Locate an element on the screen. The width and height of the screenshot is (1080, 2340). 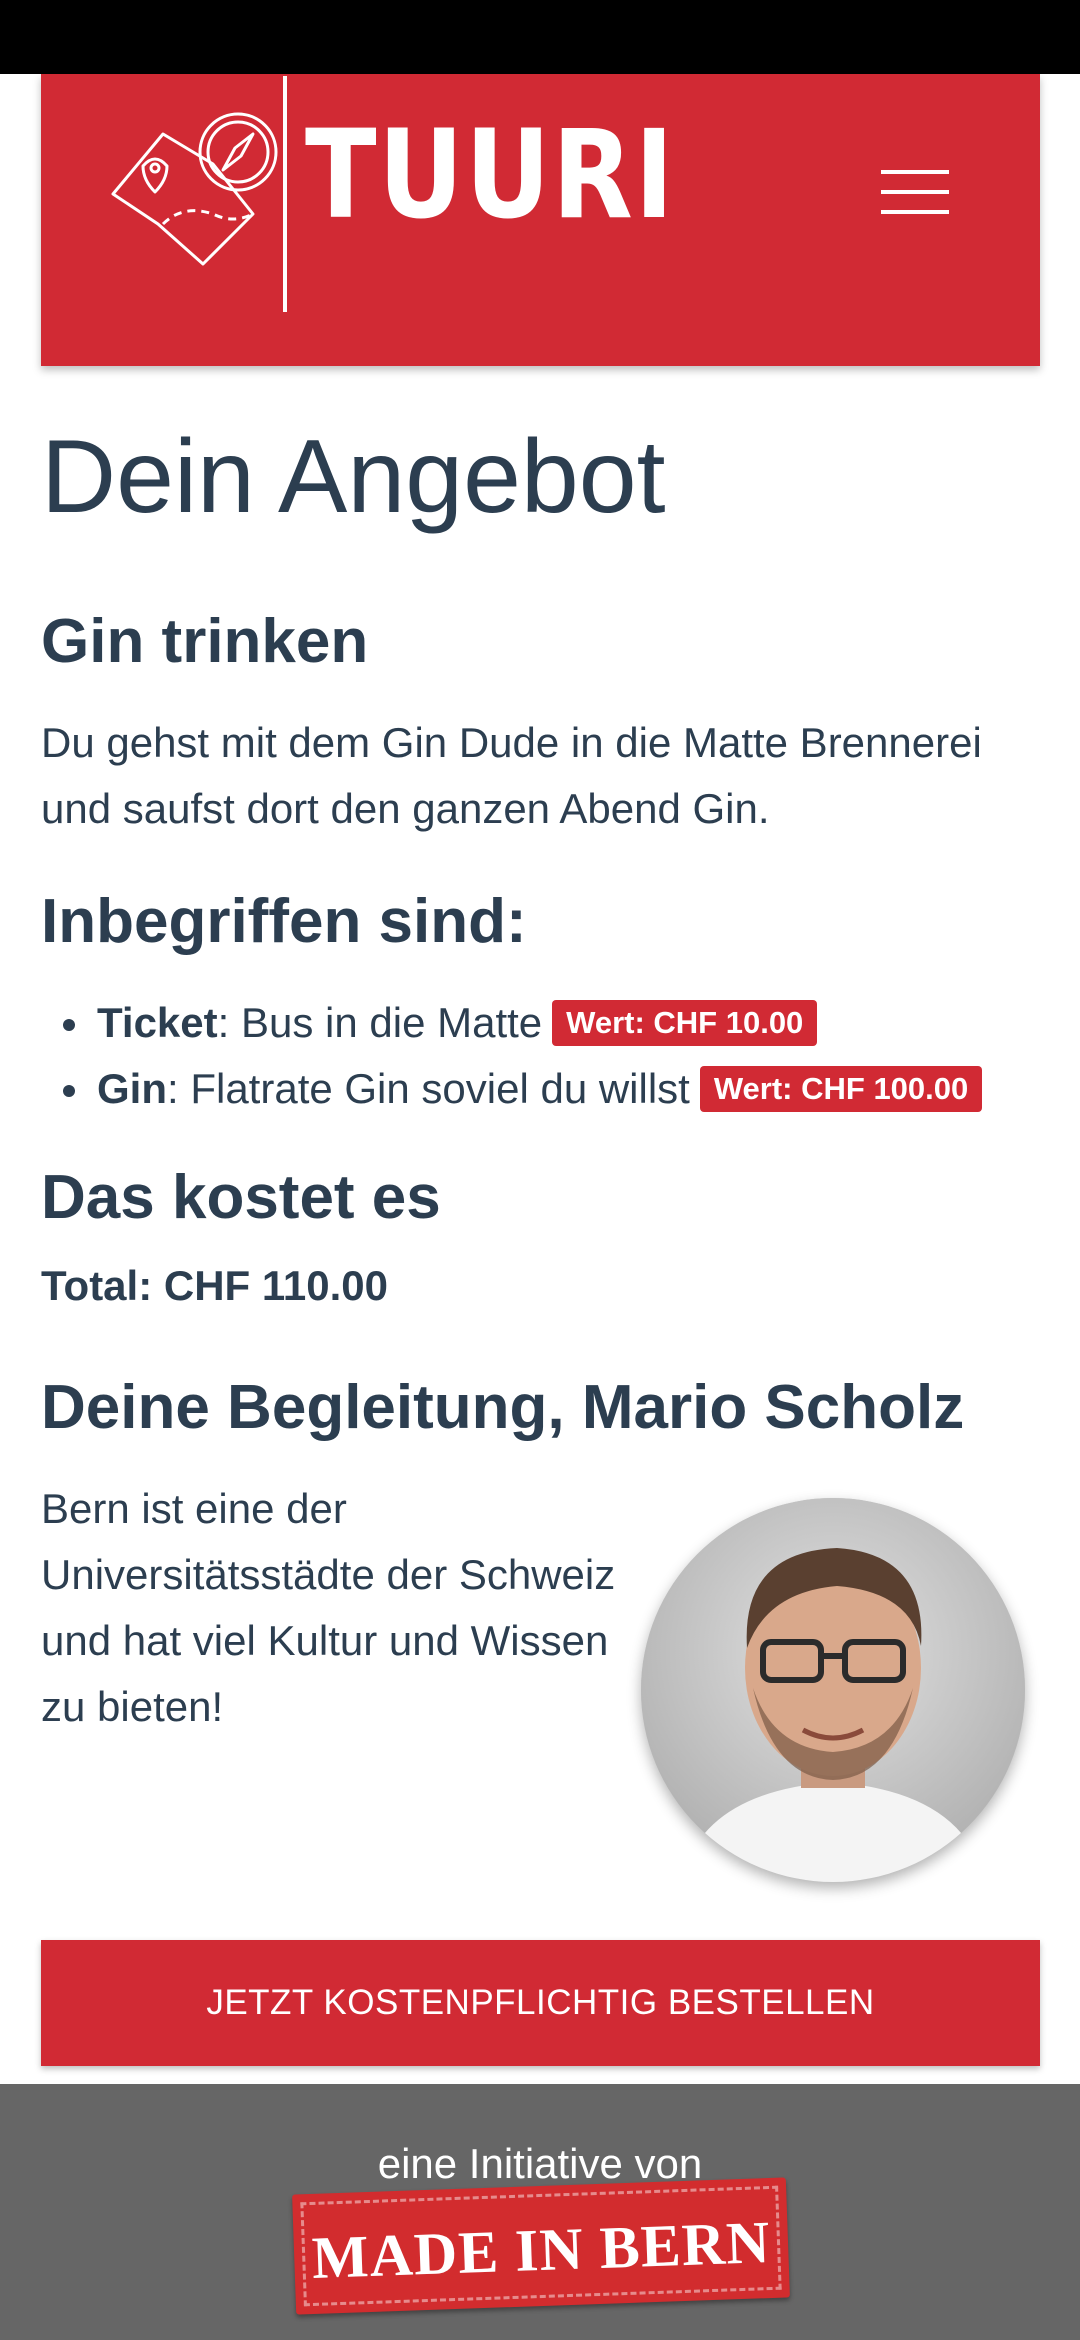
page-title: Dein Angebot is located at coordinates (353, 477).